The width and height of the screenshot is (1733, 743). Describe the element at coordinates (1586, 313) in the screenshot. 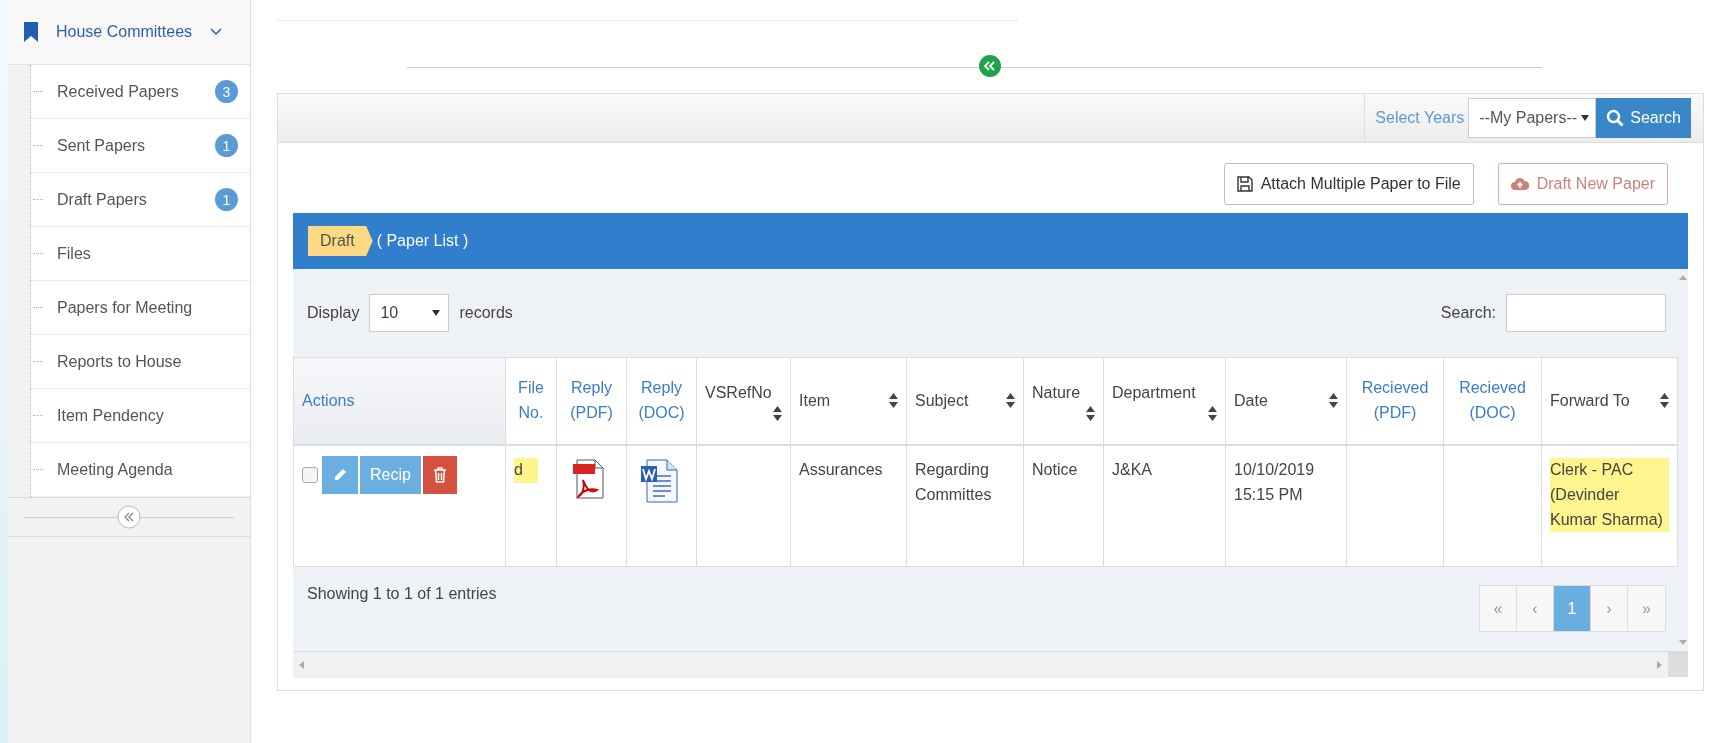

I see `search-field` at that location.